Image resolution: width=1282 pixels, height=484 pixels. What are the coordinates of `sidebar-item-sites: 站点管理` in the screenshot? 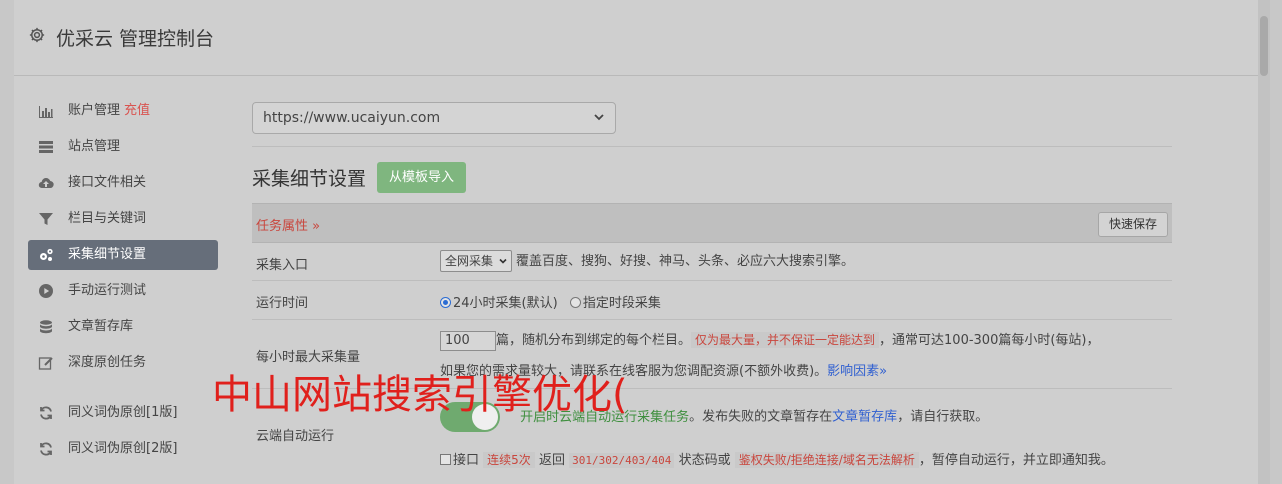 It's located at (123, 147).